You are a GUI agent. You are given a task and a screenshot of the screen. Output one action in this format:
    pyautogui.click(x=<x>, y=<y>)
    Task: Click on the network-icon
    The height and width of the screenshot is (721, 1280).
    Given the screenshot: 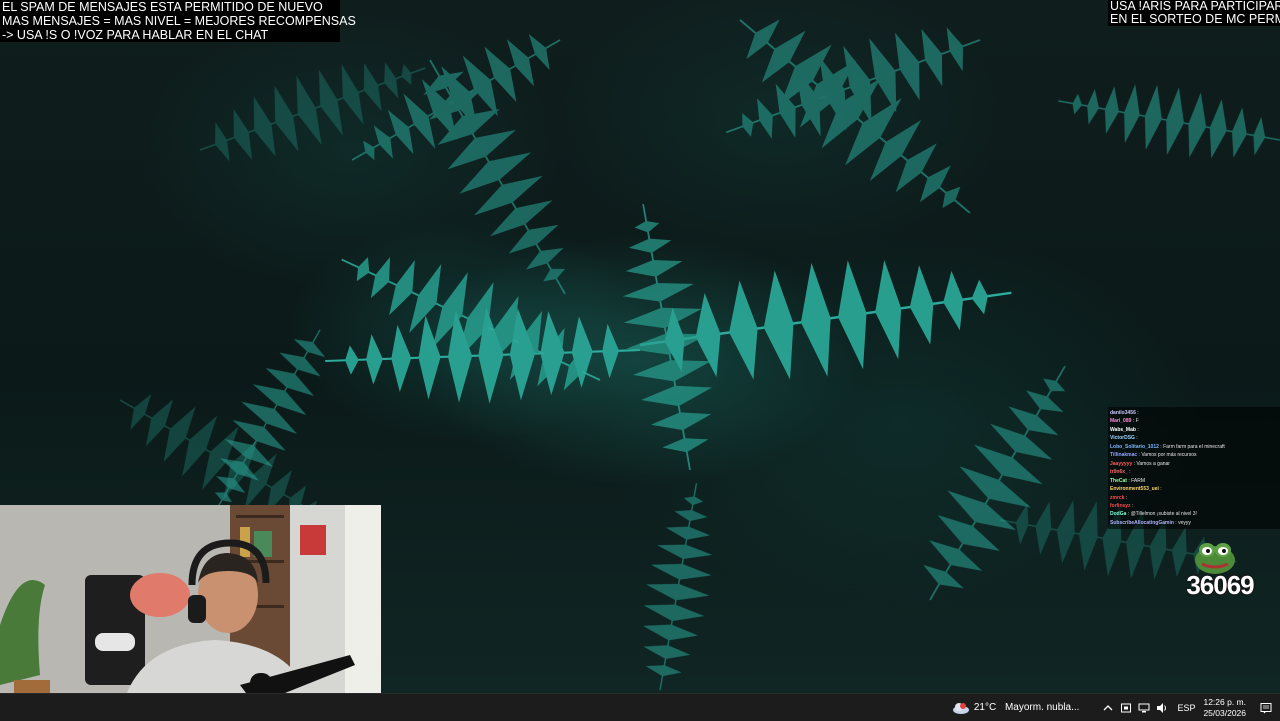 What is the action you would take?
    pyautogui.click(x=1144, y=708)
    